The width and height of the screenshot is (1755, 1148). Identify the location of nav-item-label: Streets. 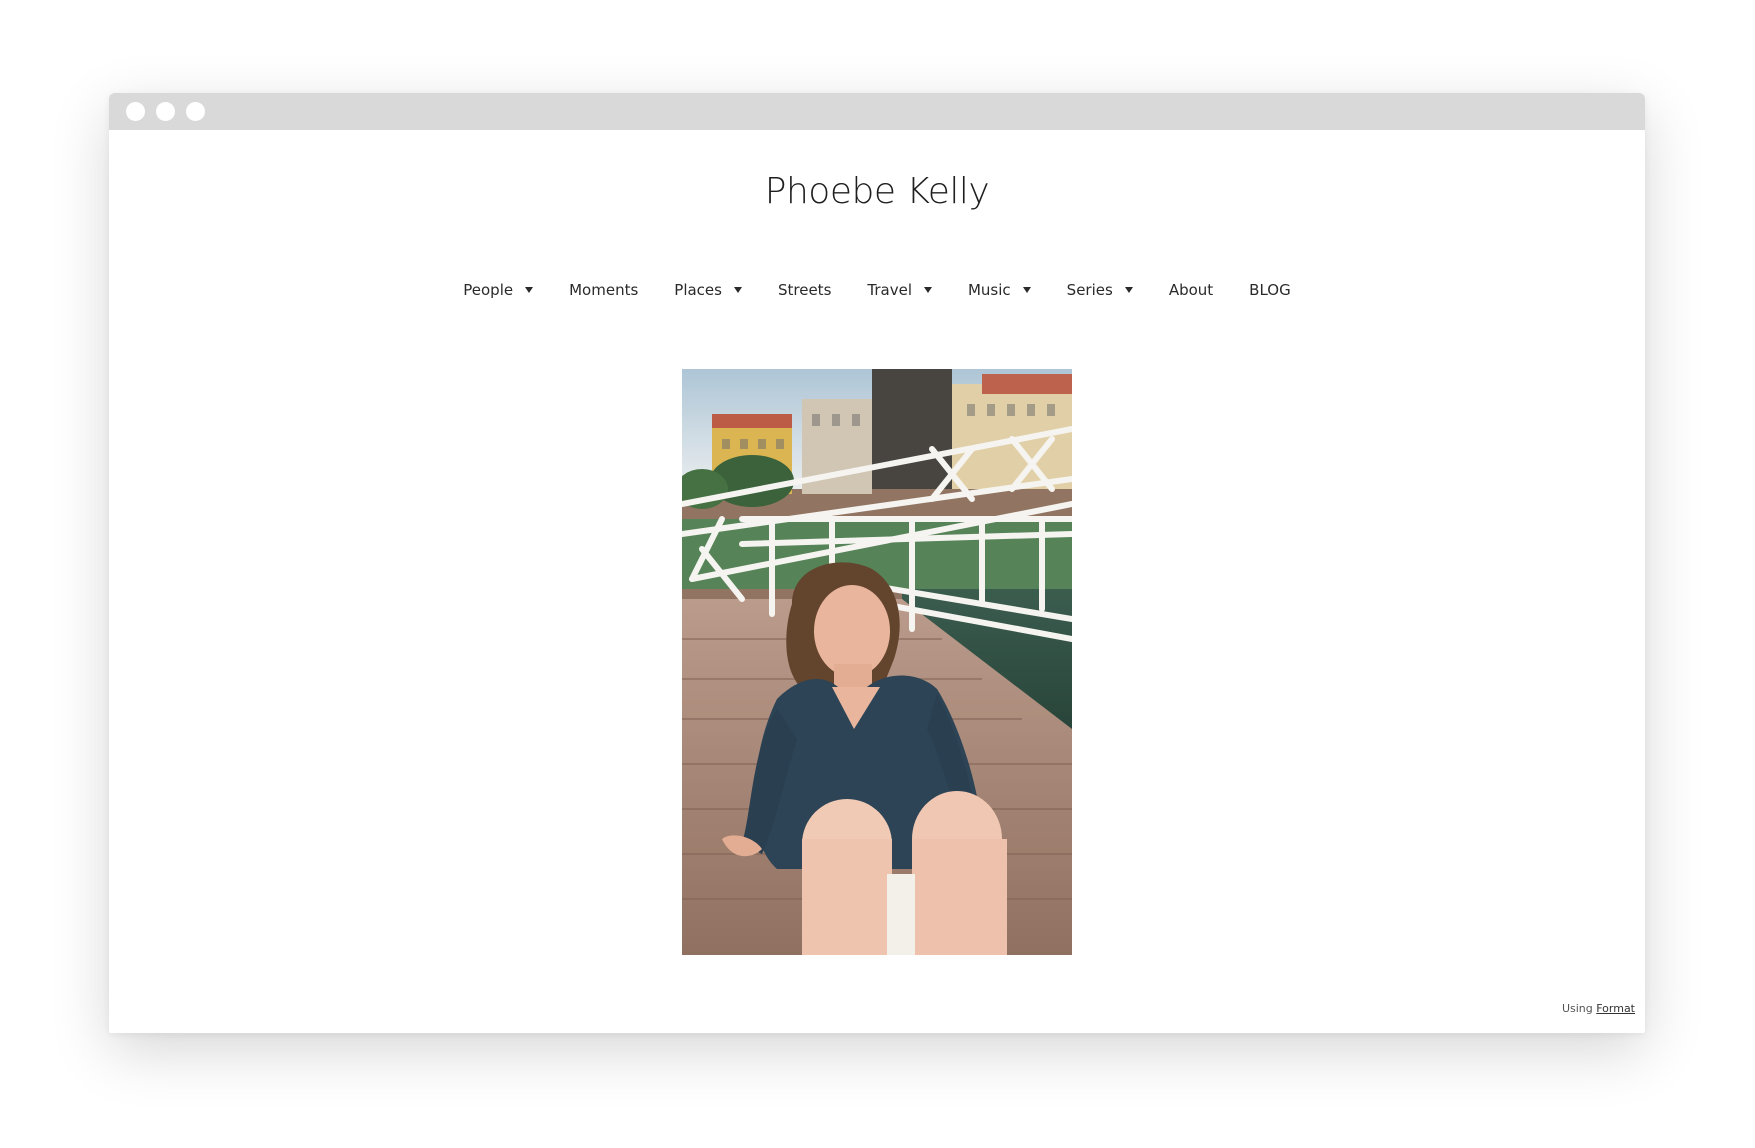
(804, 290).